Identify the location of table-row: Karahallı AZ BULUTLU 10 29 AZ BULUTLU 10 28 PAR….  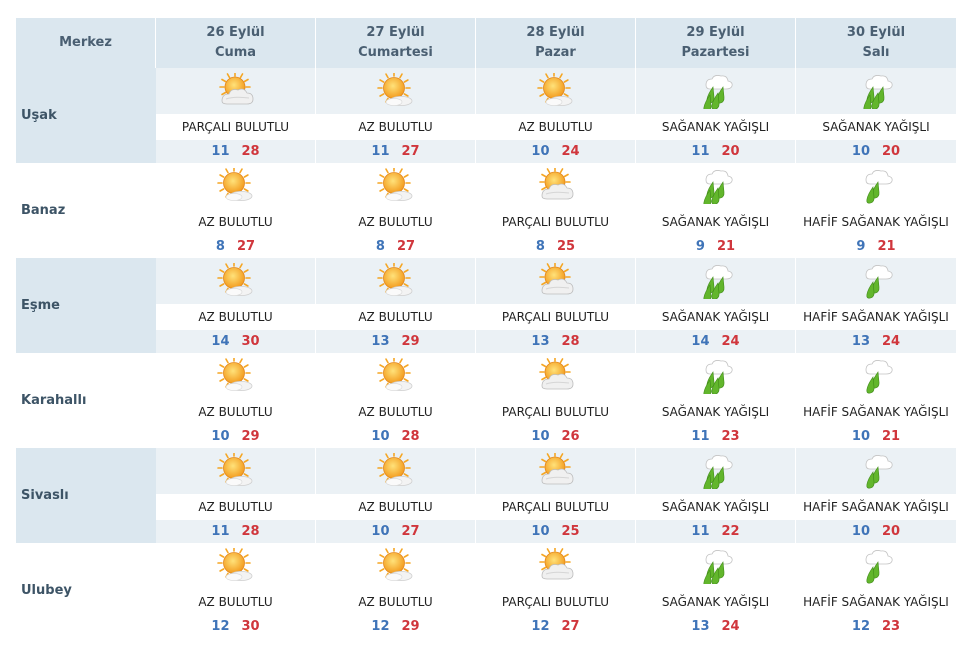
(486, 400).